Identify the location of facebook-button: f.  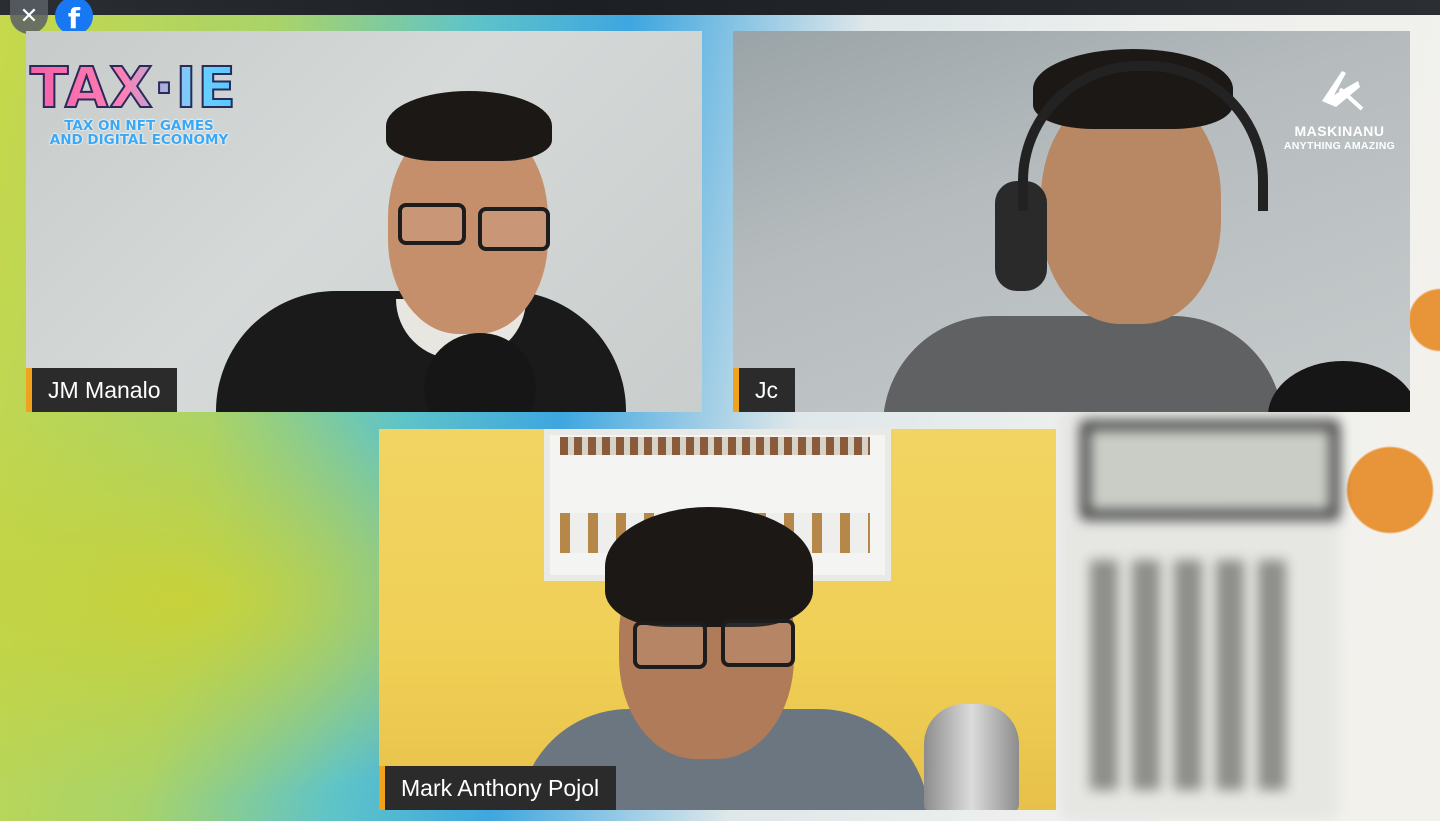
(74, 17).